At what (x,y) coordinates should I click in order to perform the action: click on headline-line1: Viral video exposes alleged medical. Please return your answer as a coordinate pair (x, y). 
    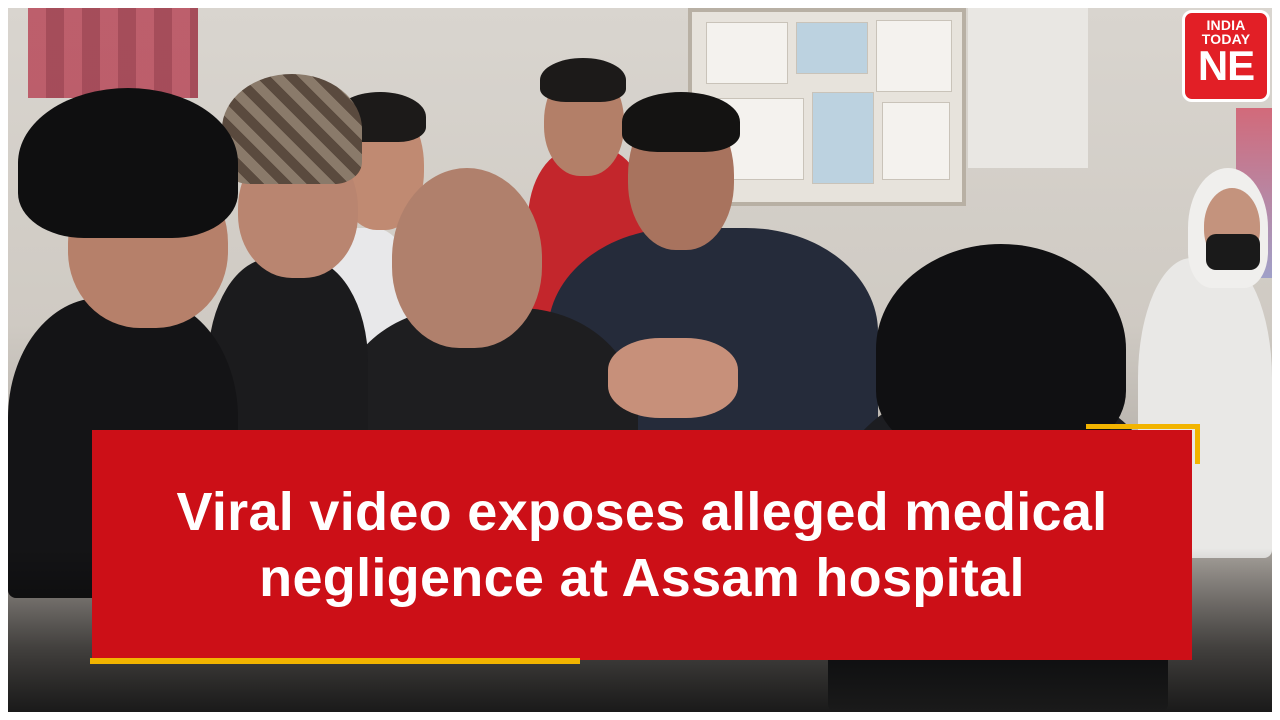
    Looking at the image, I should click on (642, 512).